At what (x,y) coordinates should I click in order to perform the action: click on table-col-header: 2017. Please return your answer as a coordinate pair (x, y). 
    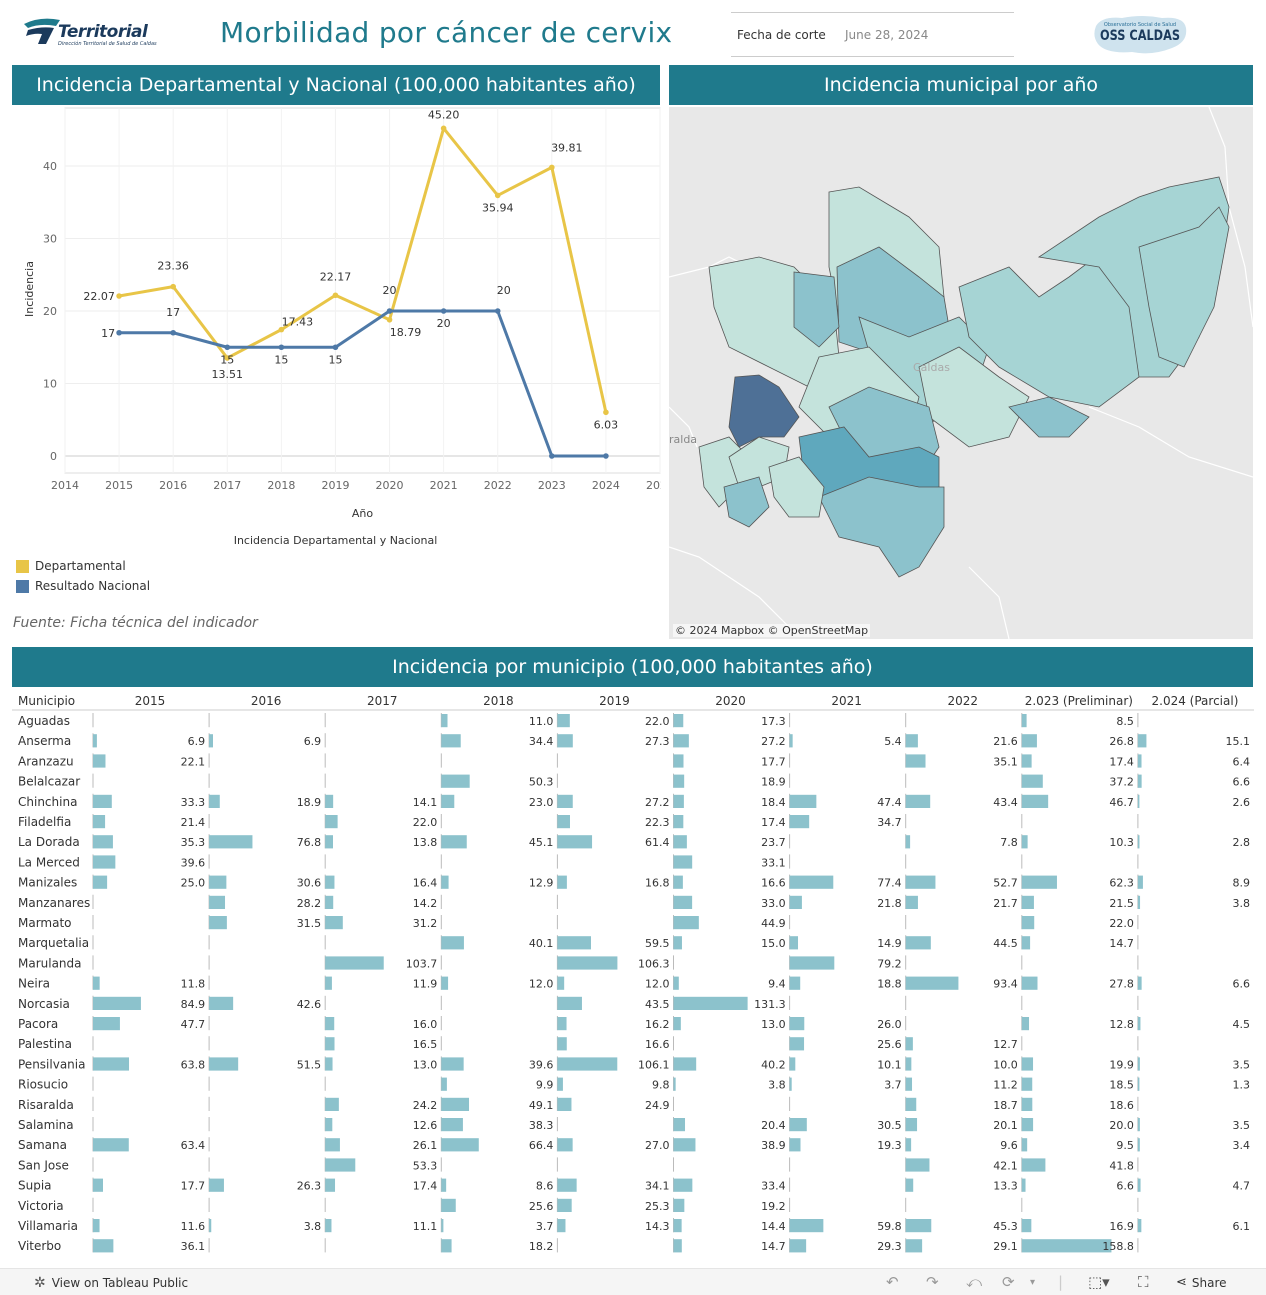
    Looking at the image, I should click on (382, 701).